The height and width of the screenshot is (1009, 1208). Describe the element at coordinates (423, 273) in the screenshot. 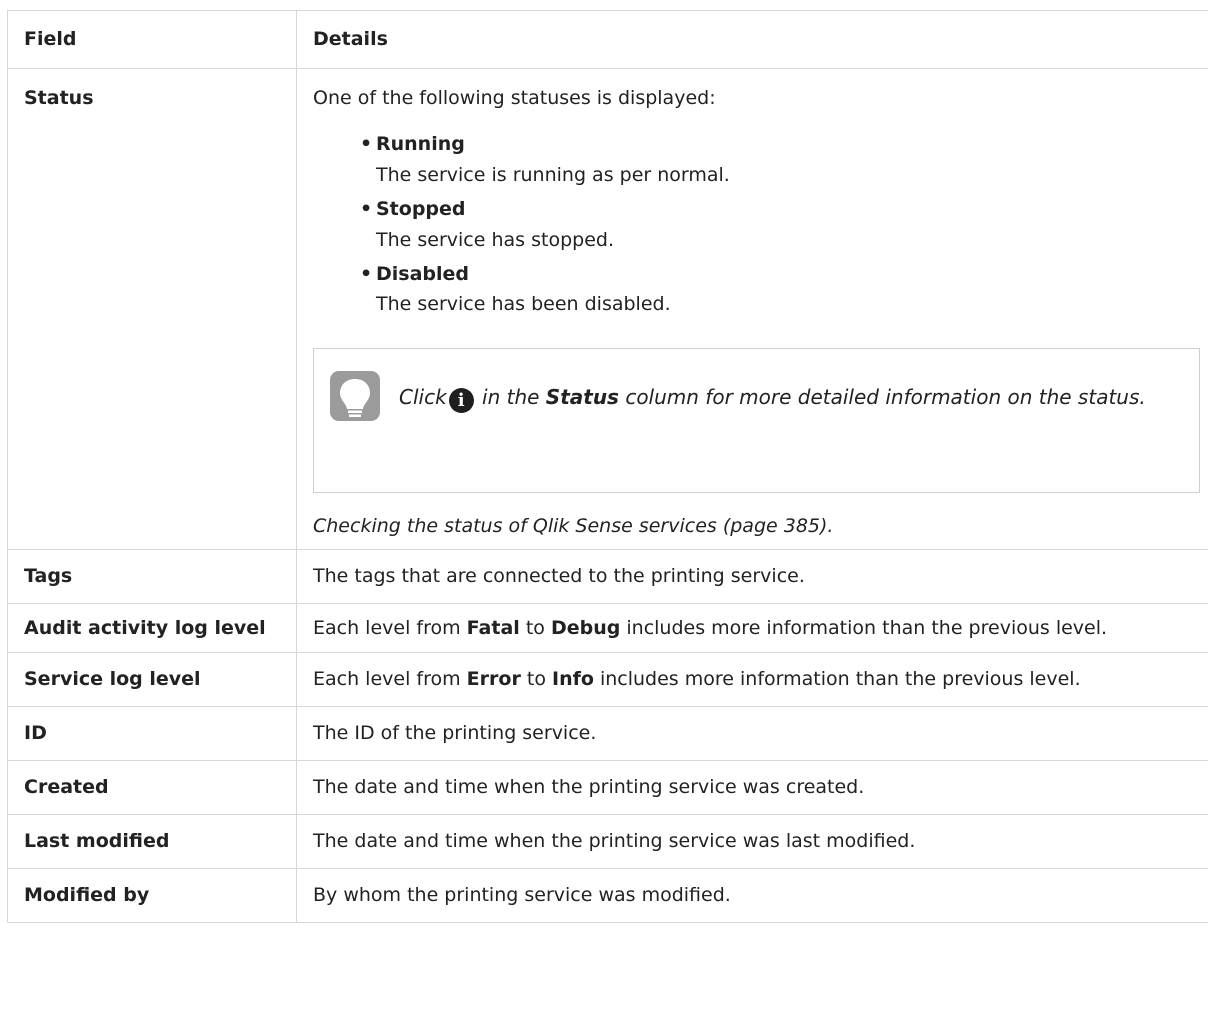

I see `status-name: Disabled` at that location.